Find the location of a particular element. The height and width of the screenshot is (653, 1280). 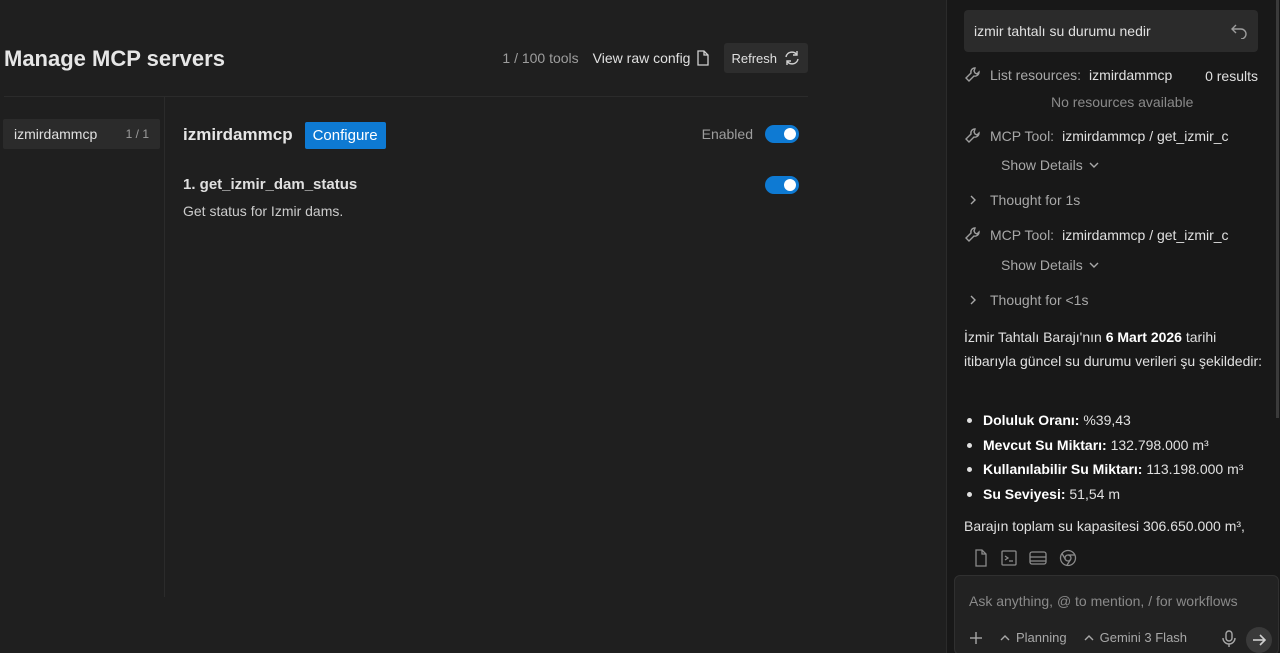

tools-count: 1 / 100 tools is located at coordinates (540, 58).